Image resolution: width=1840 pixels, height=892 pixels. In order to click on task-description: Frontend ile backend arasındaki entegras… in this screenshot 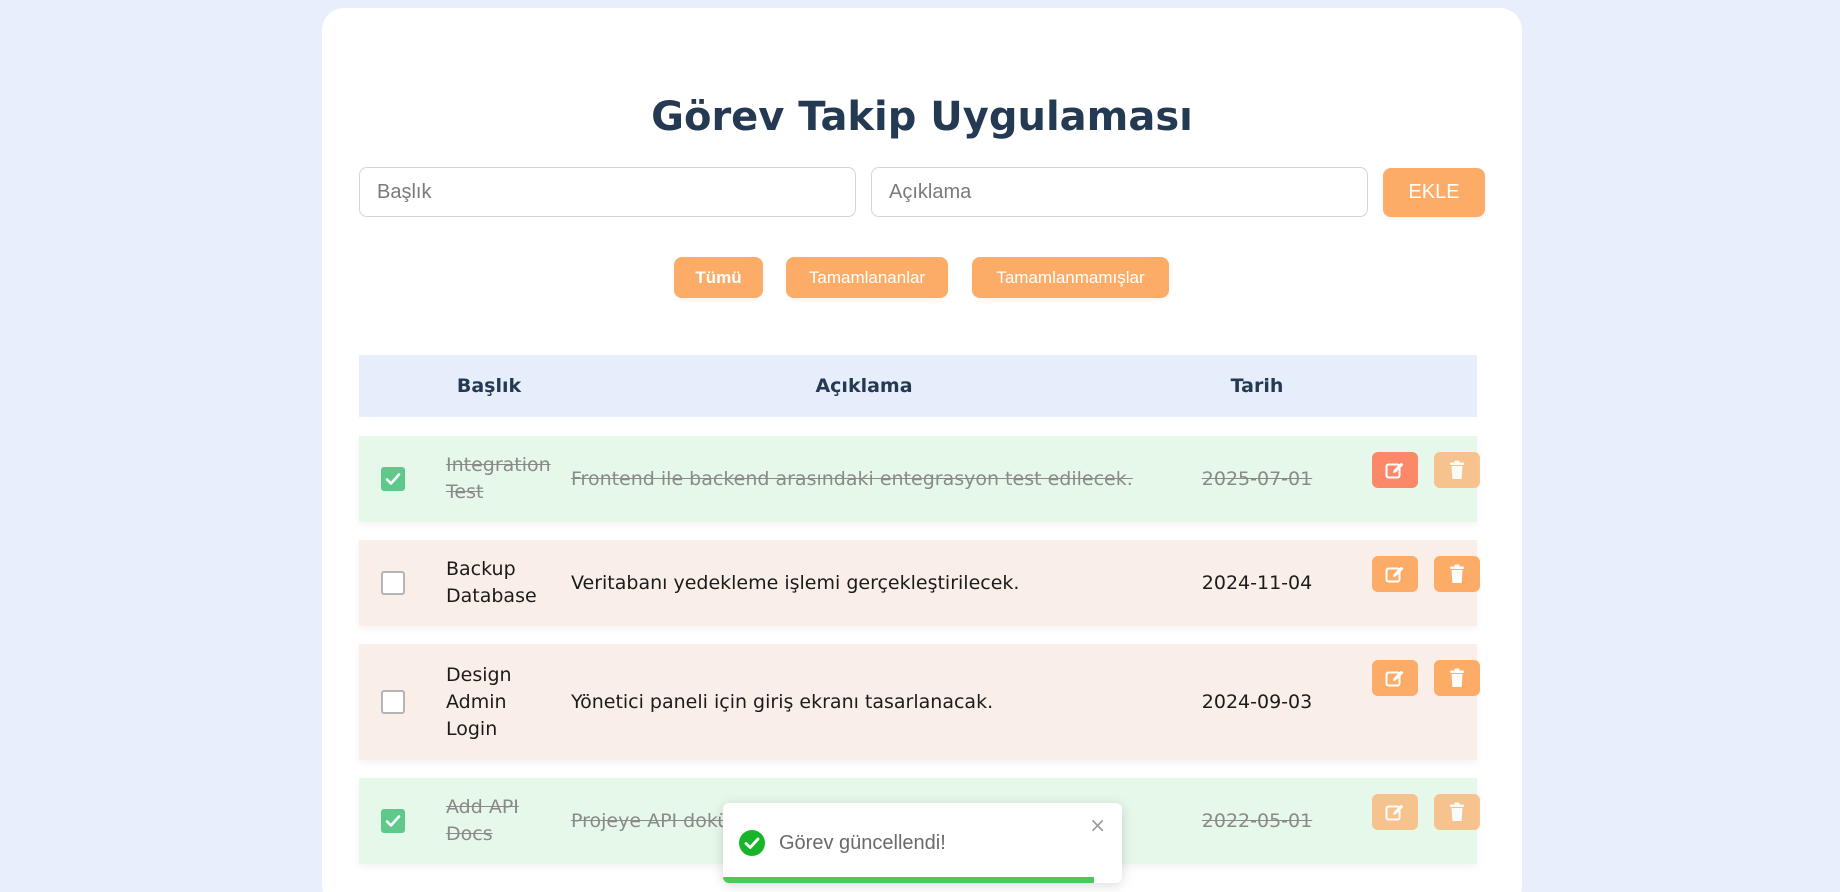, I will do `click(852, 479)`.